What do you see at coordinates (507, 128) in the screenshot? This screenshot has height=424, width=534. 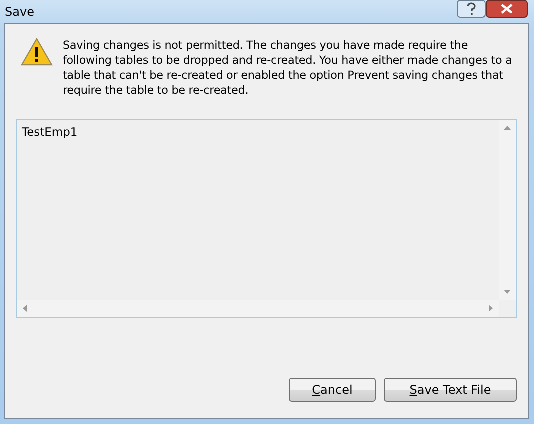 I see `scroll-up-icon` at bounding box center [507, 128].